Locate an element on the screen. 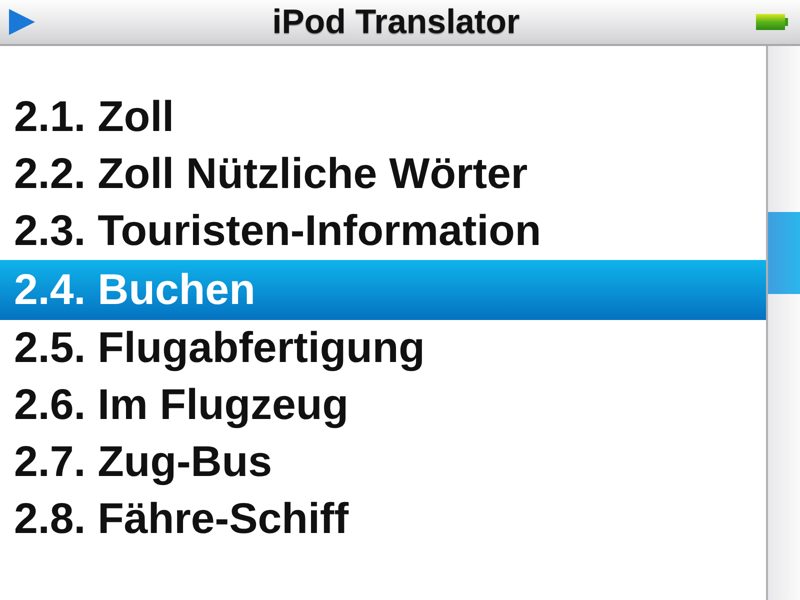 The height and width of the screenshot is (600, 800). battery-icon is located at coordinates (772, 22).